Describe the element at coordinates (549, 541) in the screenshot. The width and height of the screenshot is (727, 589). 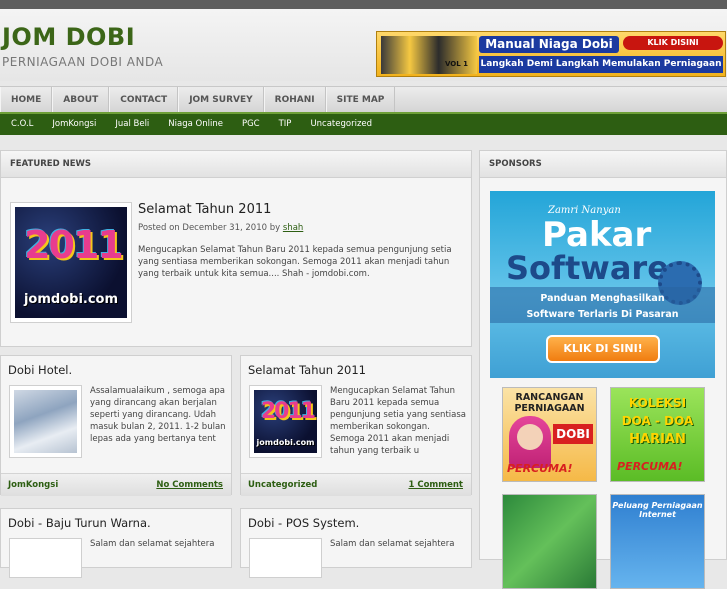
I see `green-pattern-ad` at that location.